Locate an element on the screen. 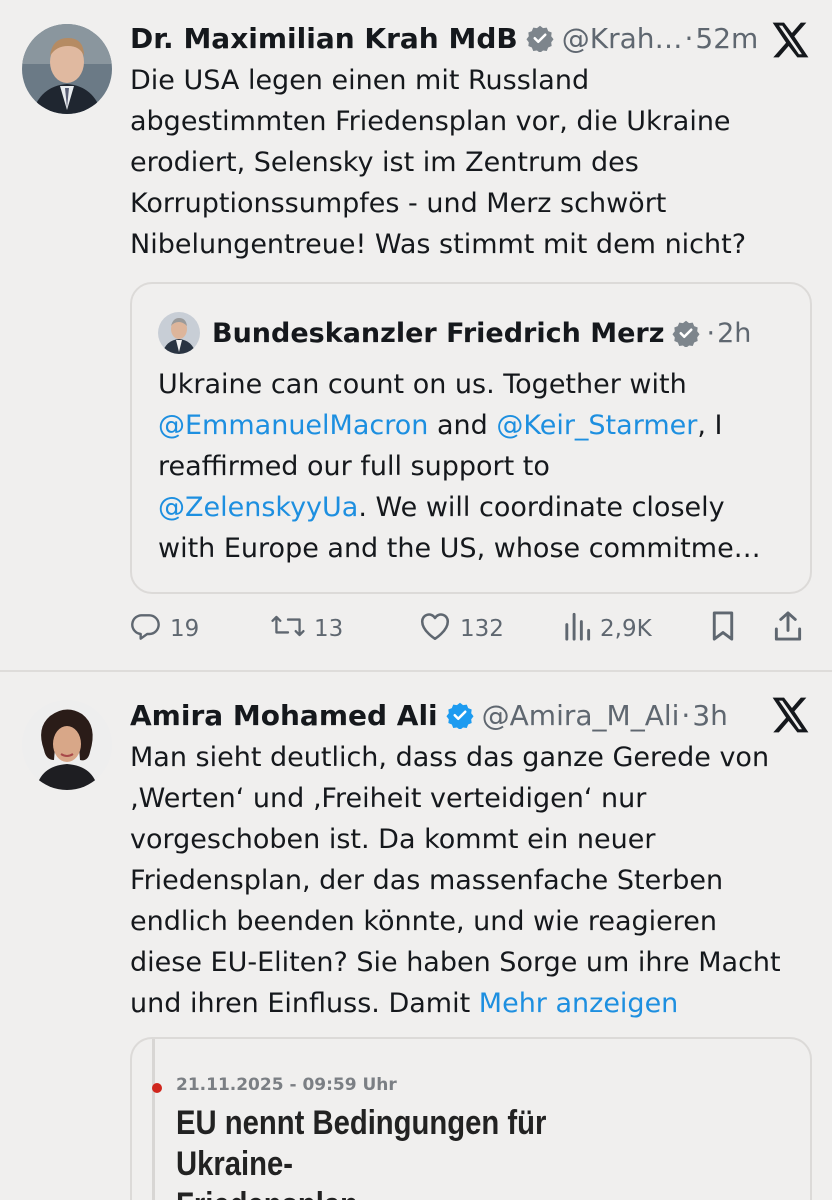 Image resolution: width=832 pixels, height=1200 pixels. like-button: 132 is located at coordinates (461, 629).